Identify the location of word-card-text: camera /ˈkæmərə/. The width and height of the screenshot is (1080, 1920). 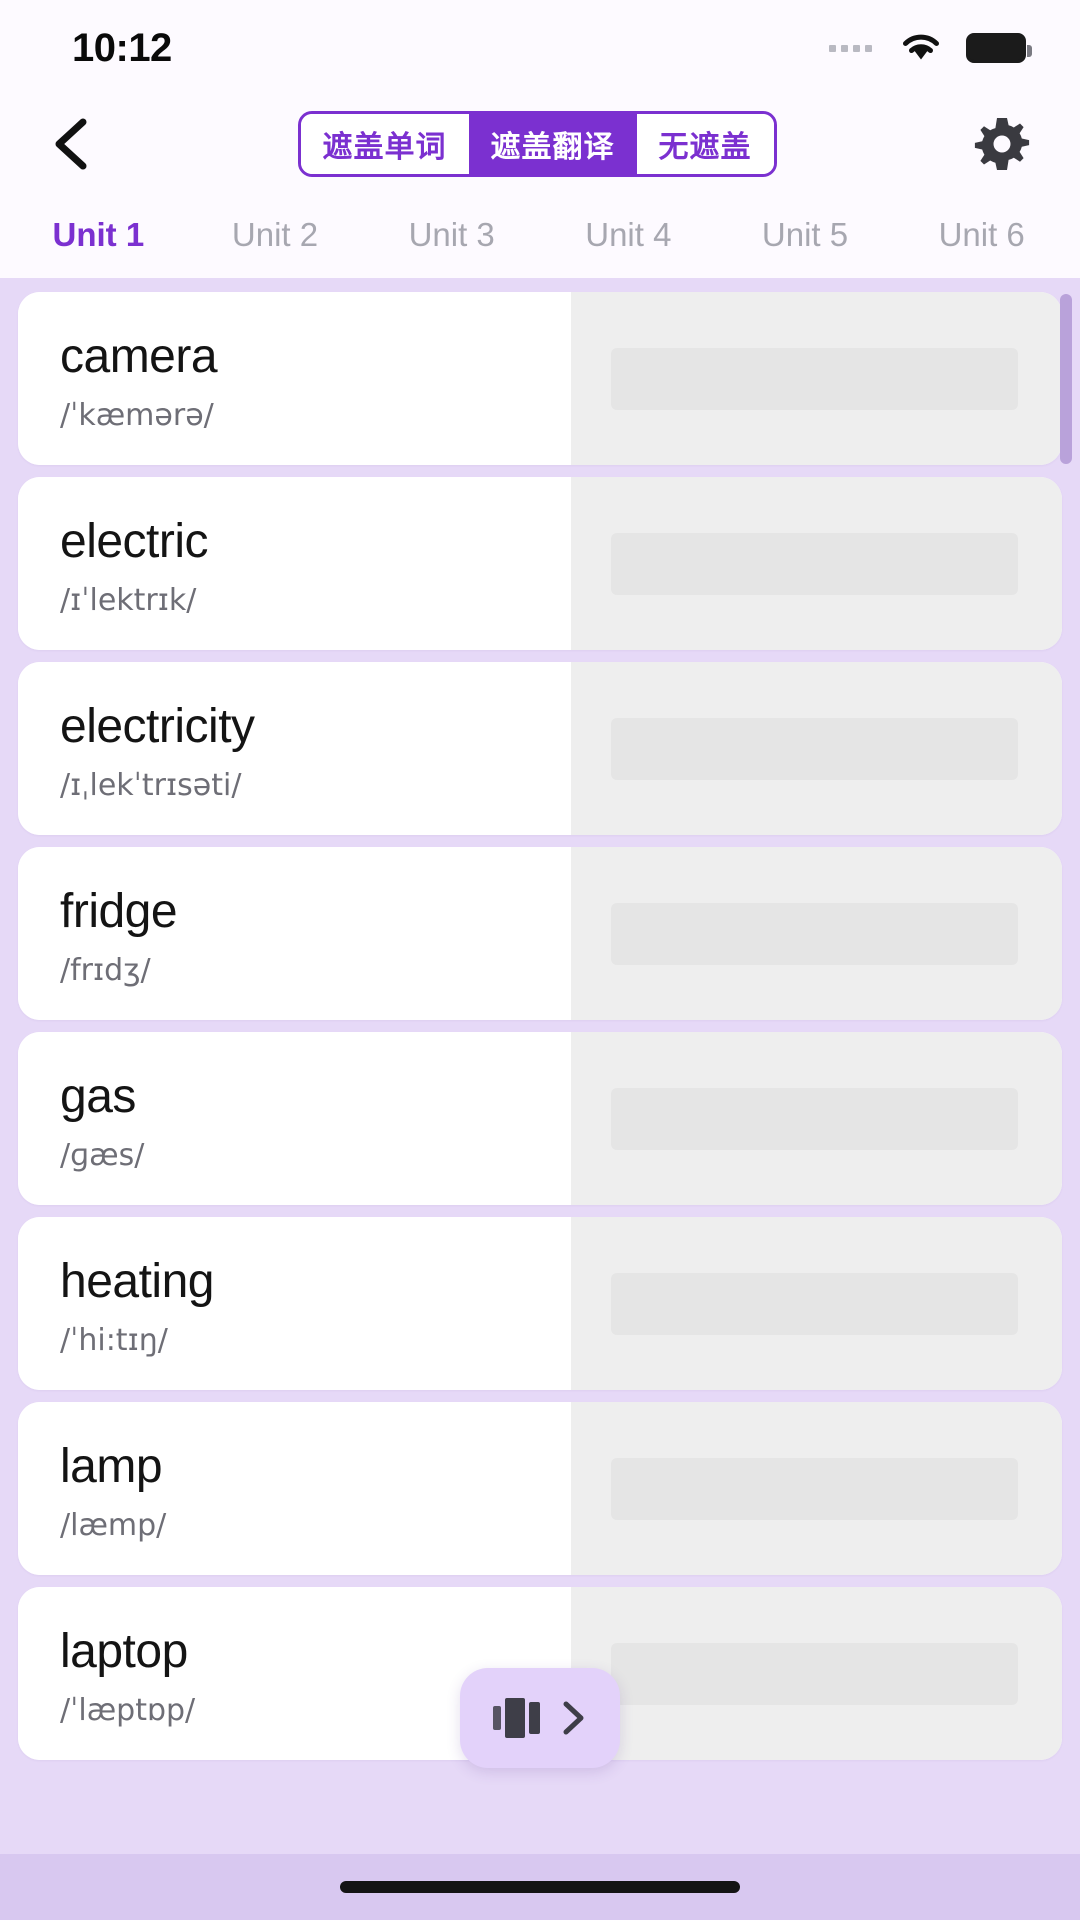
(295, 378).